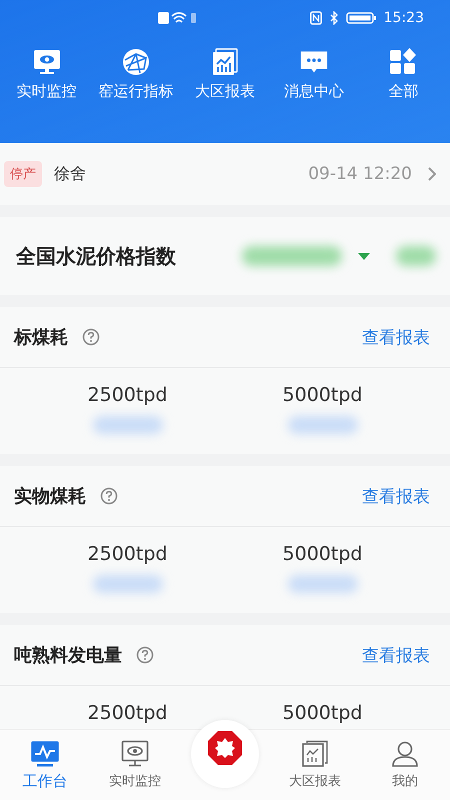  Describe the element at coordinates (361, 18) in the screenshot. I see `battery-icon` at that location.